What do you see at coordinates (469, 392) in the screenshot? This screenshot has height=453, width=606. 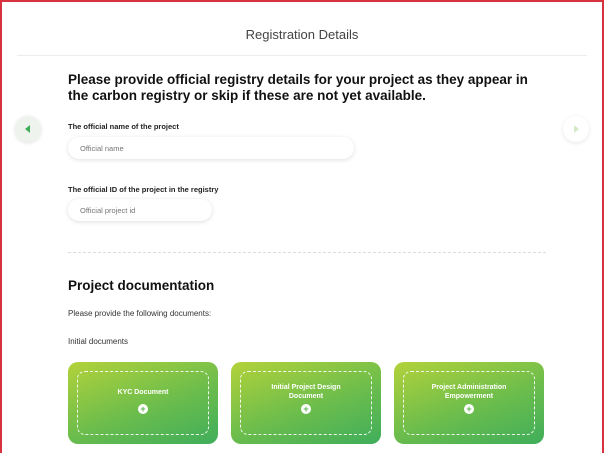 I see `document-label: Project Administration Empowerment` at bounding box center [469, 392].